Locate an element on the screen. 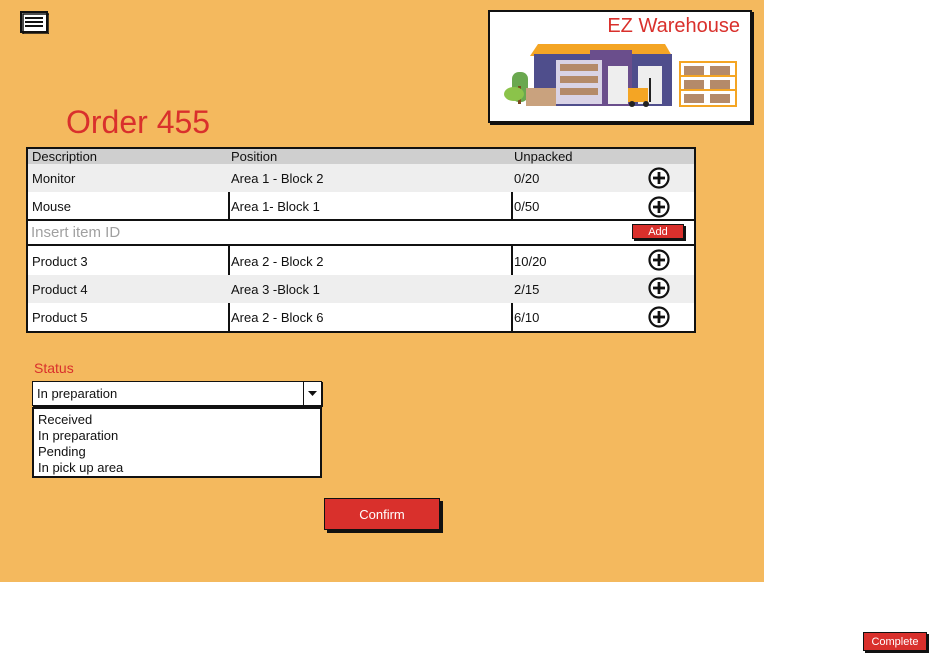 The width and height of the screenshot is (931, 656). cell-unpacked: 6/10 is located at coordinates (527, 317).